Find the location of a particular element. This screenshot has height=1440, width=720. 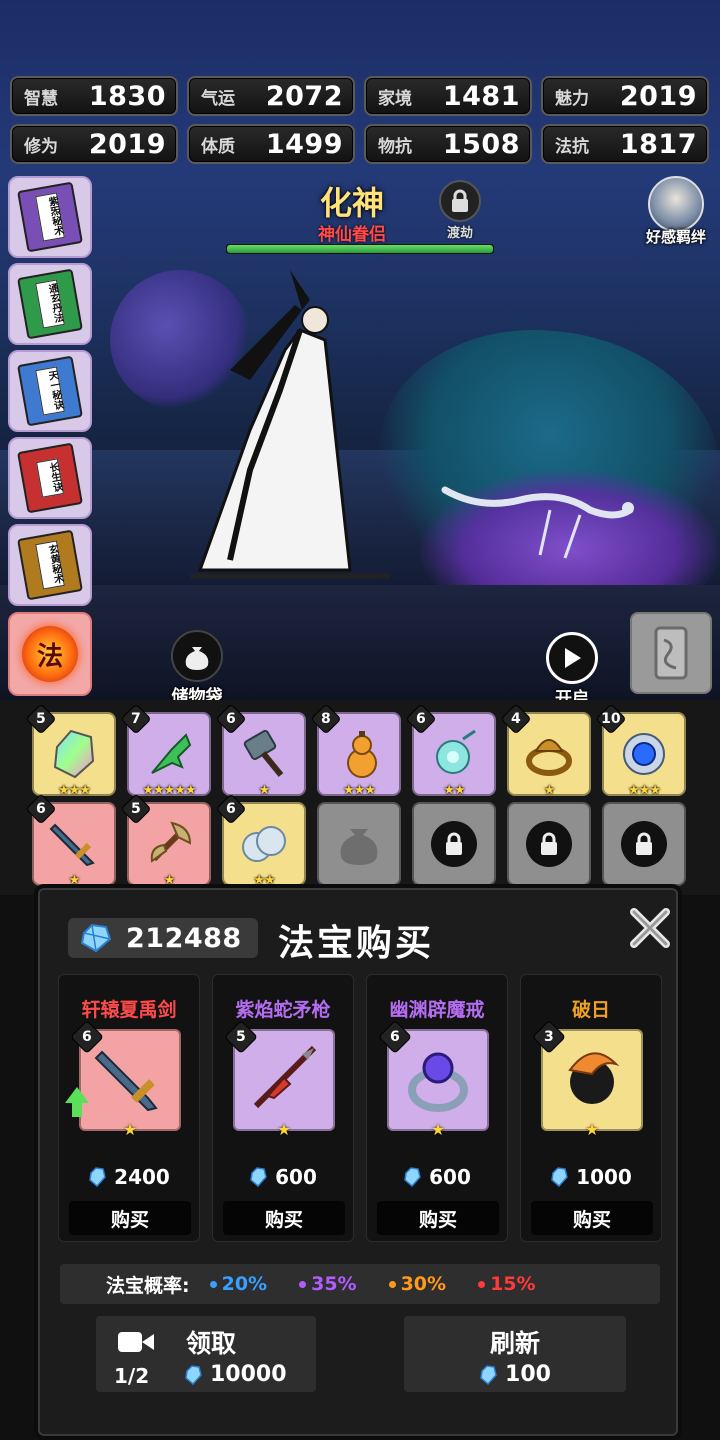

stat-value: 2072 is located at coordinates (304, 96).